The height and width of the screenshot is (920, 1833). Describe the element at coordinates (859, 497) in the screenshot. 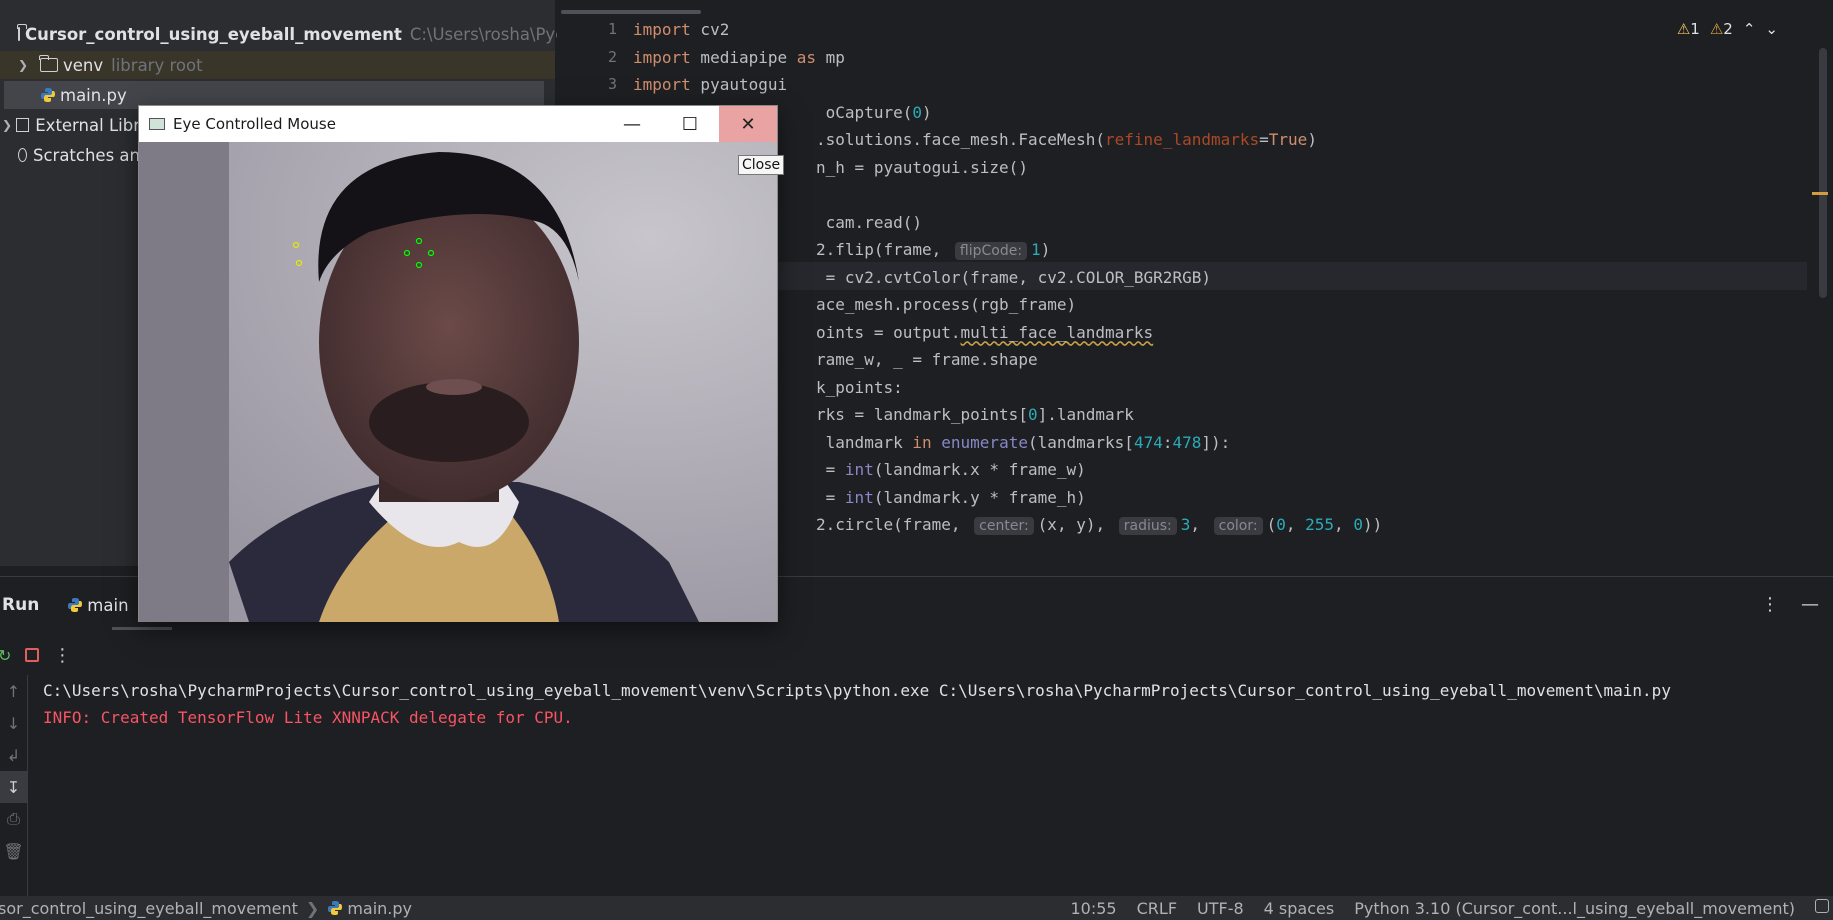

I see `code-token: int` at that location.